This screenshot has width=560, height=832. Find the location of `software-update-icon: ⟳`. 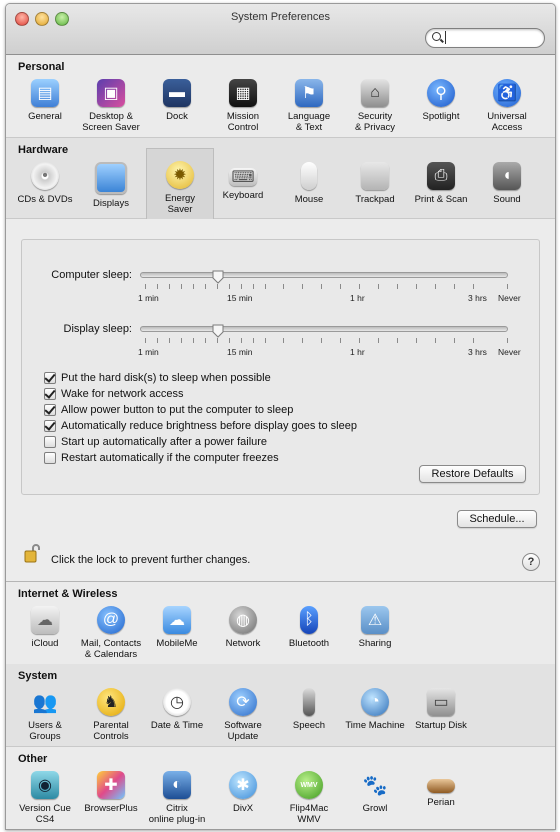

software-update-icon: ⟳ is located at coordinates (243, 702).